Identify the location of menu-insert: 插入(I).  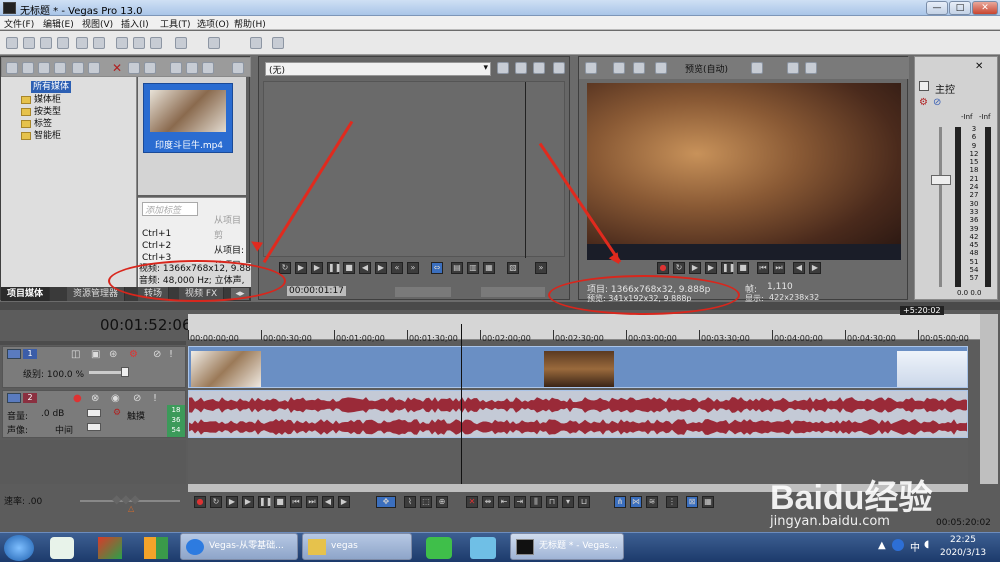
(135, 23).